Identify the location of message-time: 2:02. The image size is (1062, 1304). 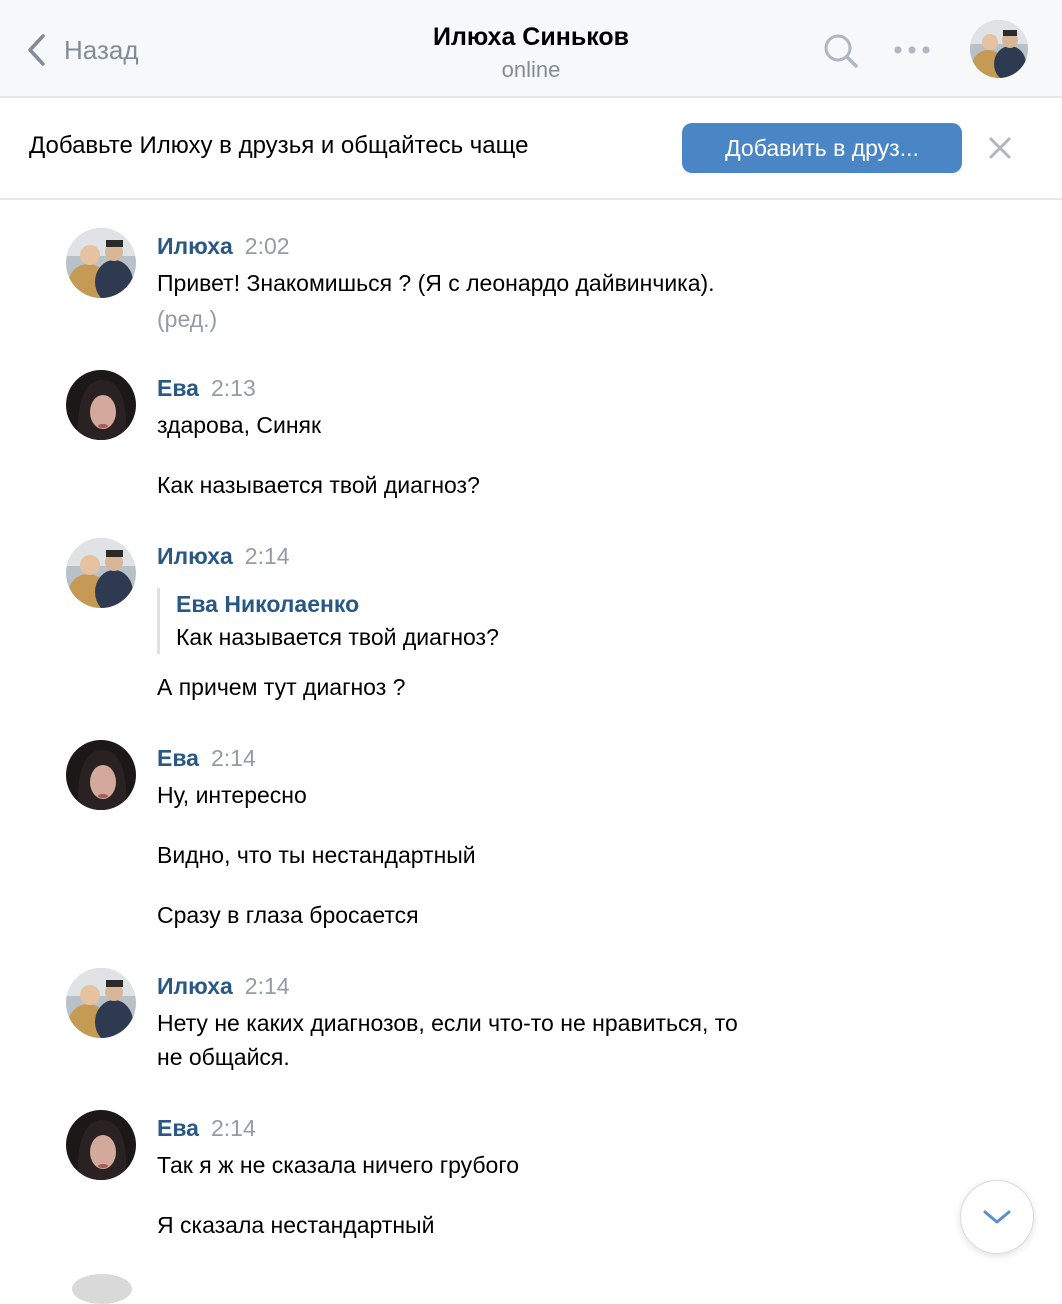
(267, 246).